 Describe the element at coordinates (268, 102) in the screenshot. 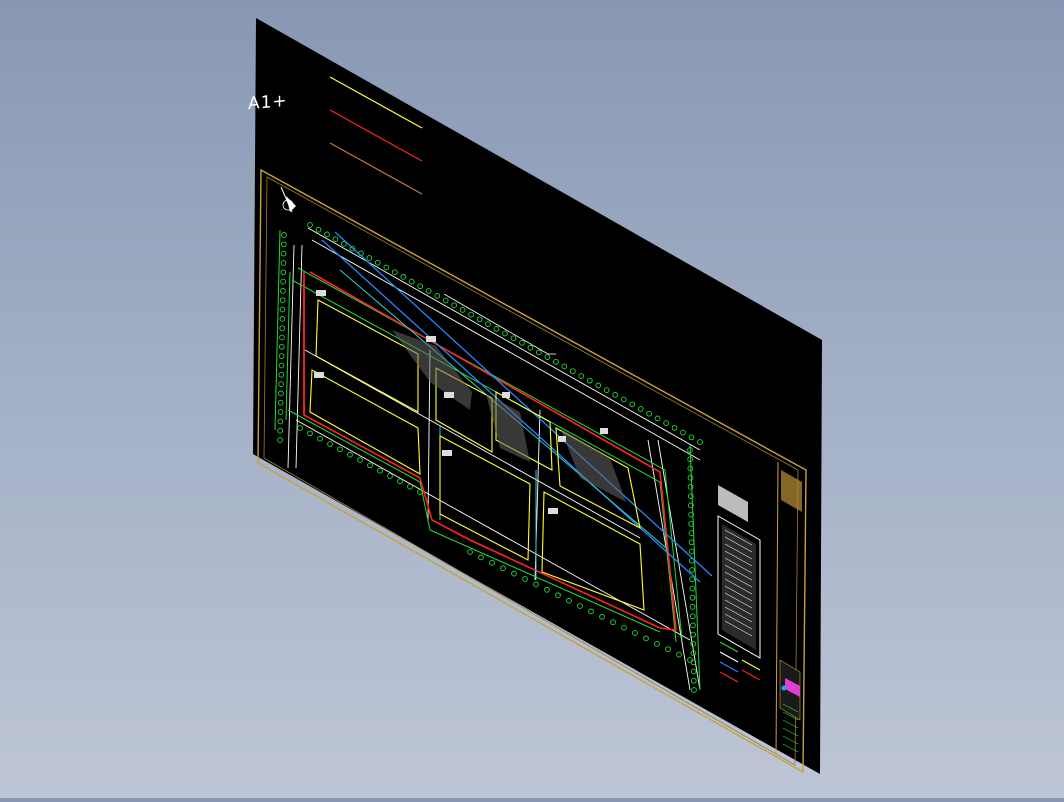

I see `sheet-size-label: A1+` at that location.